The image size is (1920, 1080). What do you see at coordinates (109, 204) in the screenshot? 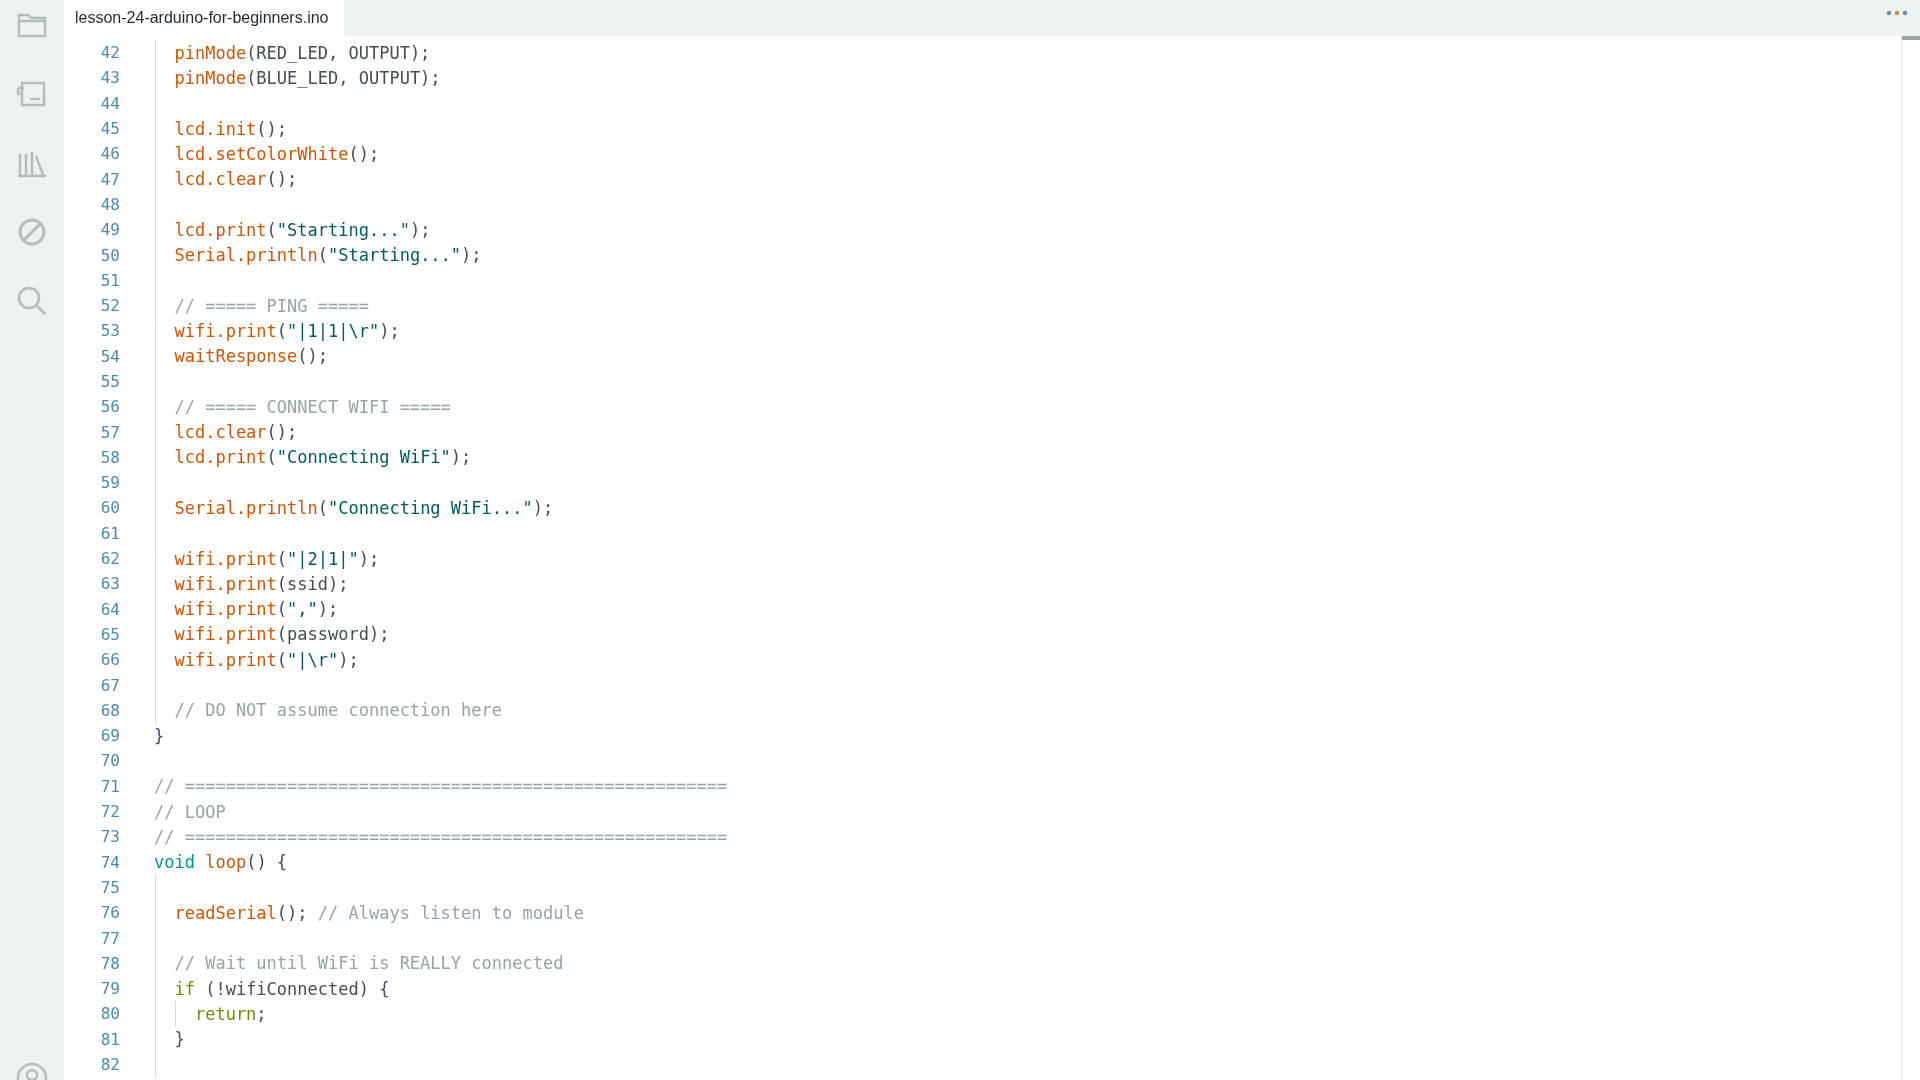
I see `line-number: 48` at bounding box center [109, 204].